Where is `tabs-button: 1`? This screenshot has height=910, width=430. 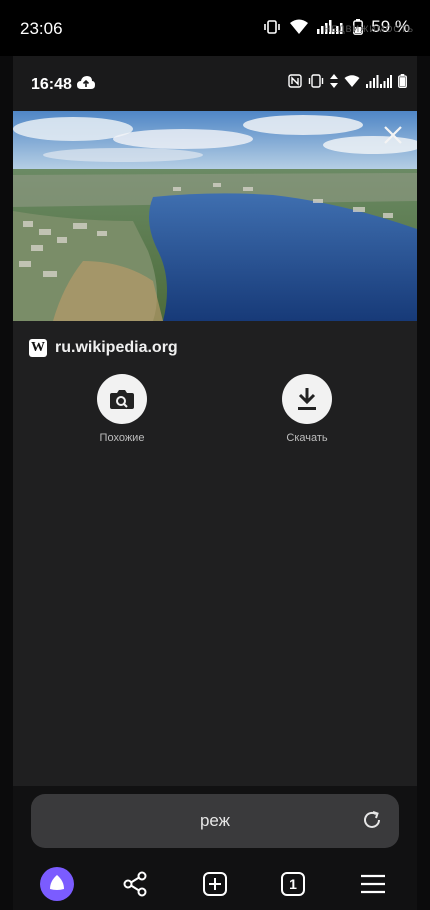
tabs-button: 1 is located at coordinates (293, 884).